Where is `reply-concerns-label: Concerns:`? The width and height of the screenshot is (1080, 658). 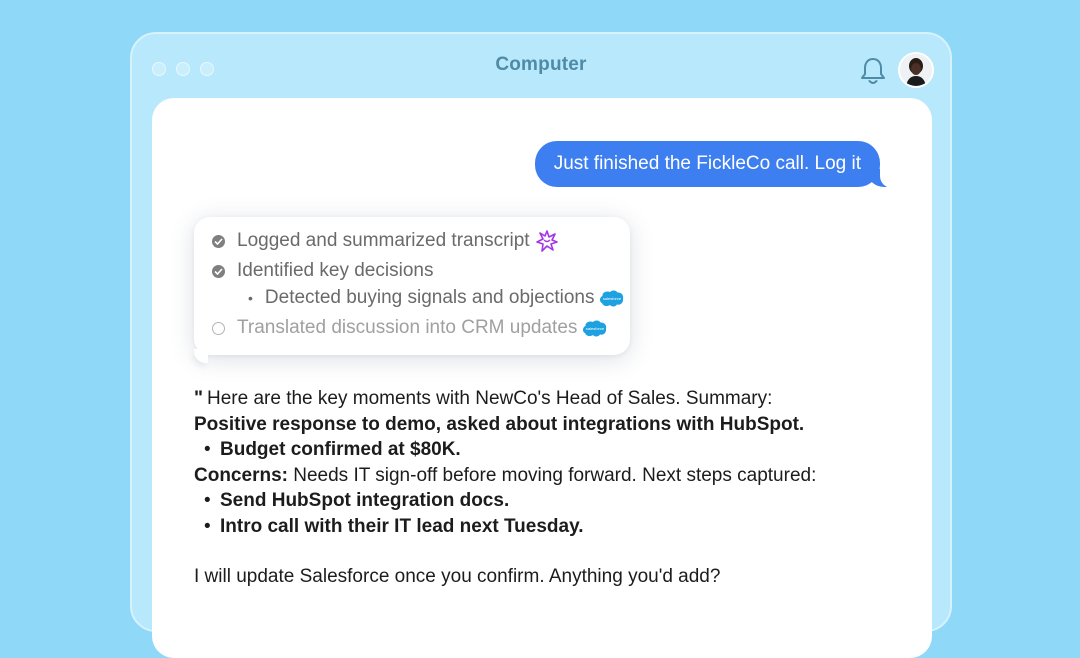
reply-concerns-label: Concerns: is located at coordinates (241, 475).